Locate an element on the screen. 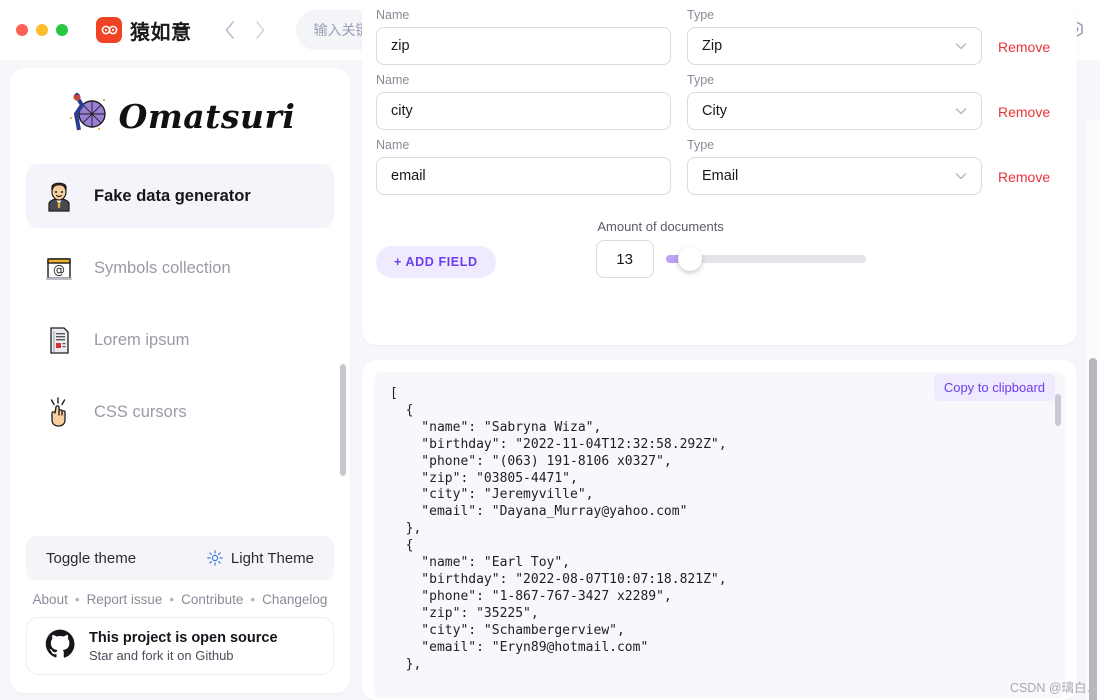 This screenshot has width=1100, height=700. footer-link-contribute: Contribute is located at coordinates (212, 599).